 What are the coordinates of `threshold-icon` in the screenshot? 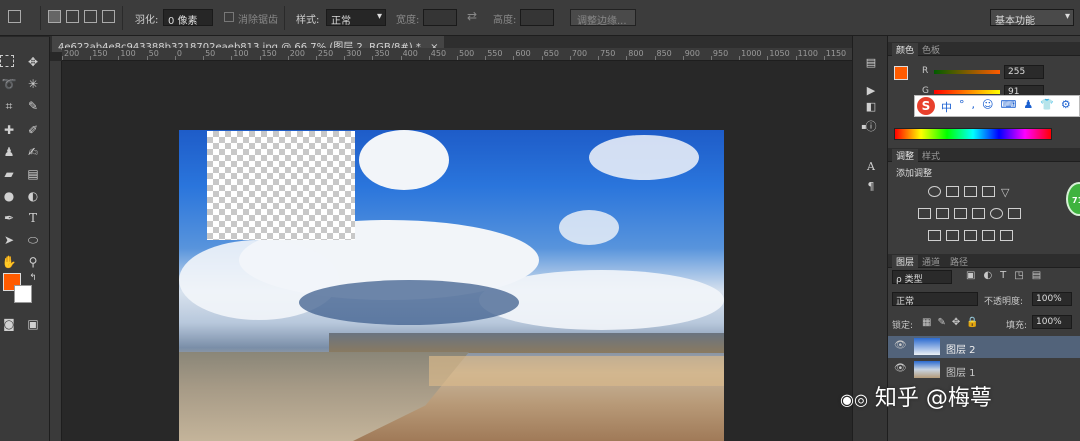 It's located at (970, 235).